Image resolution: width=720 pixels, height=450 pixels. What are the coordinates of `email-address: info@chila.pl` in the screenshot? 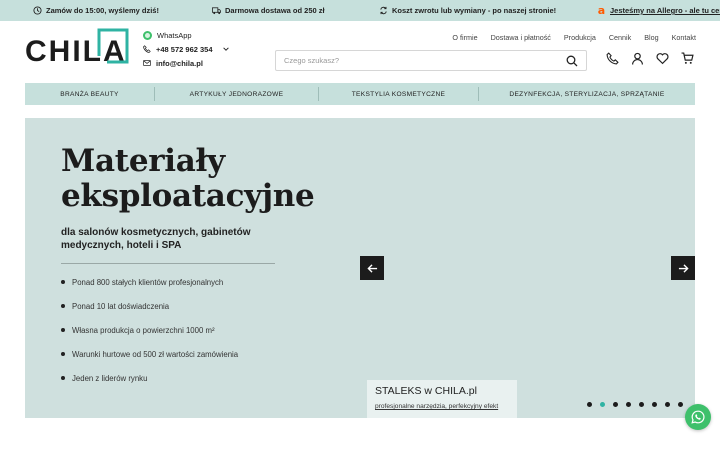 It's located at (179, 63).